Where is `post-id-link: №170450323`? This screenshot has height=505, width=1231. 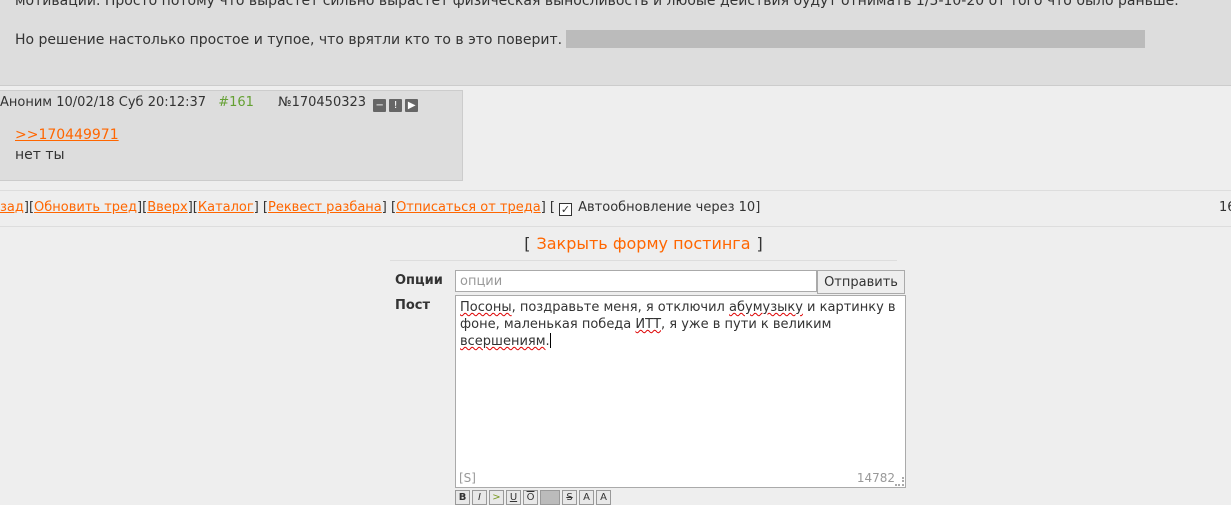
post-id-link: №170450323 is located at coordinates (322, 102).